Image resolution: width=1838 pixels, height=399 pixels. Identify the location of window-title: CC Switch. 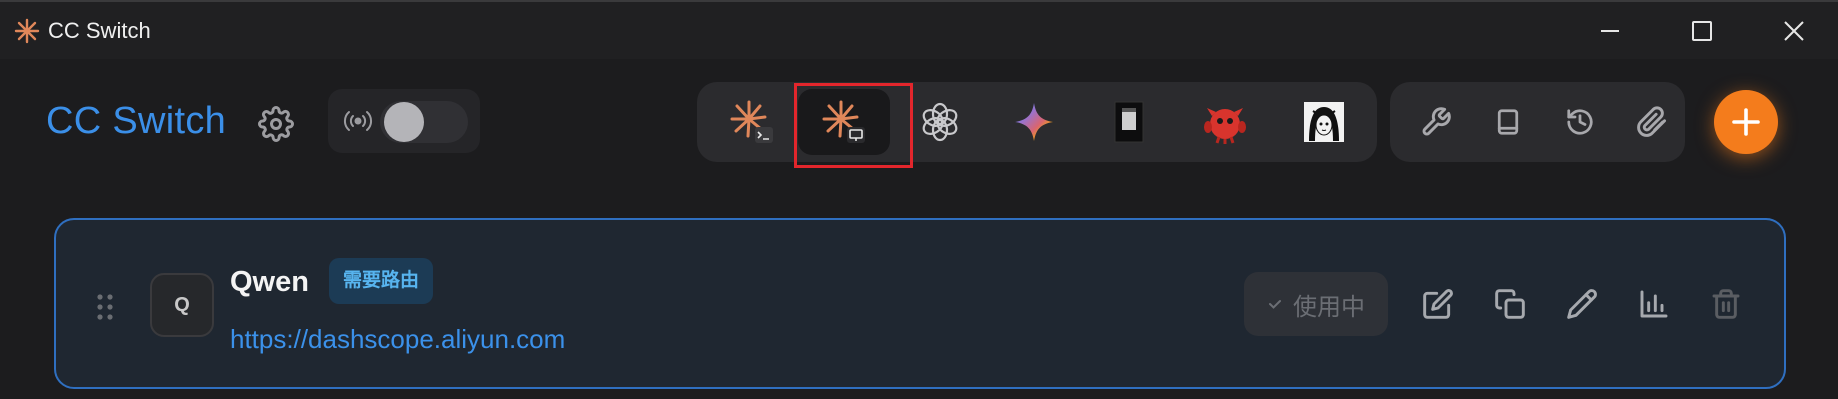
(99, 30).